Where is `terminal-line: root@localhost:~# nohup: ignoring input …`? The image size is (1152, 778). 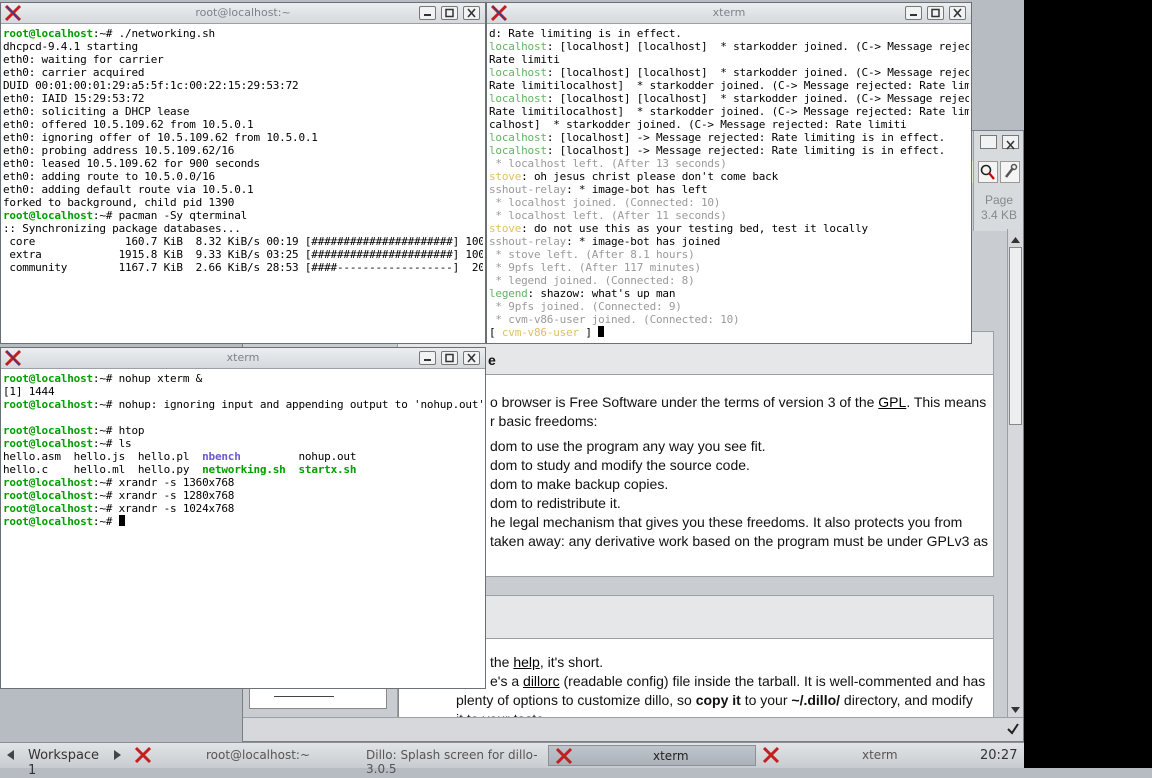 terminal-line: root@localhost:~# nohup: ignoring input … is located at coordinates (243, 404).